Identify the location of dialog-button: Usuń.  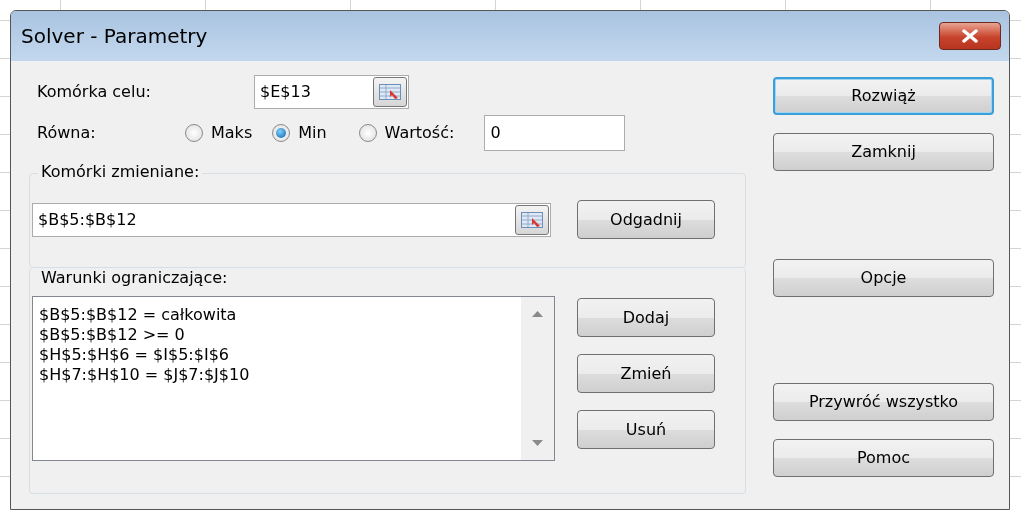
(646, 429).